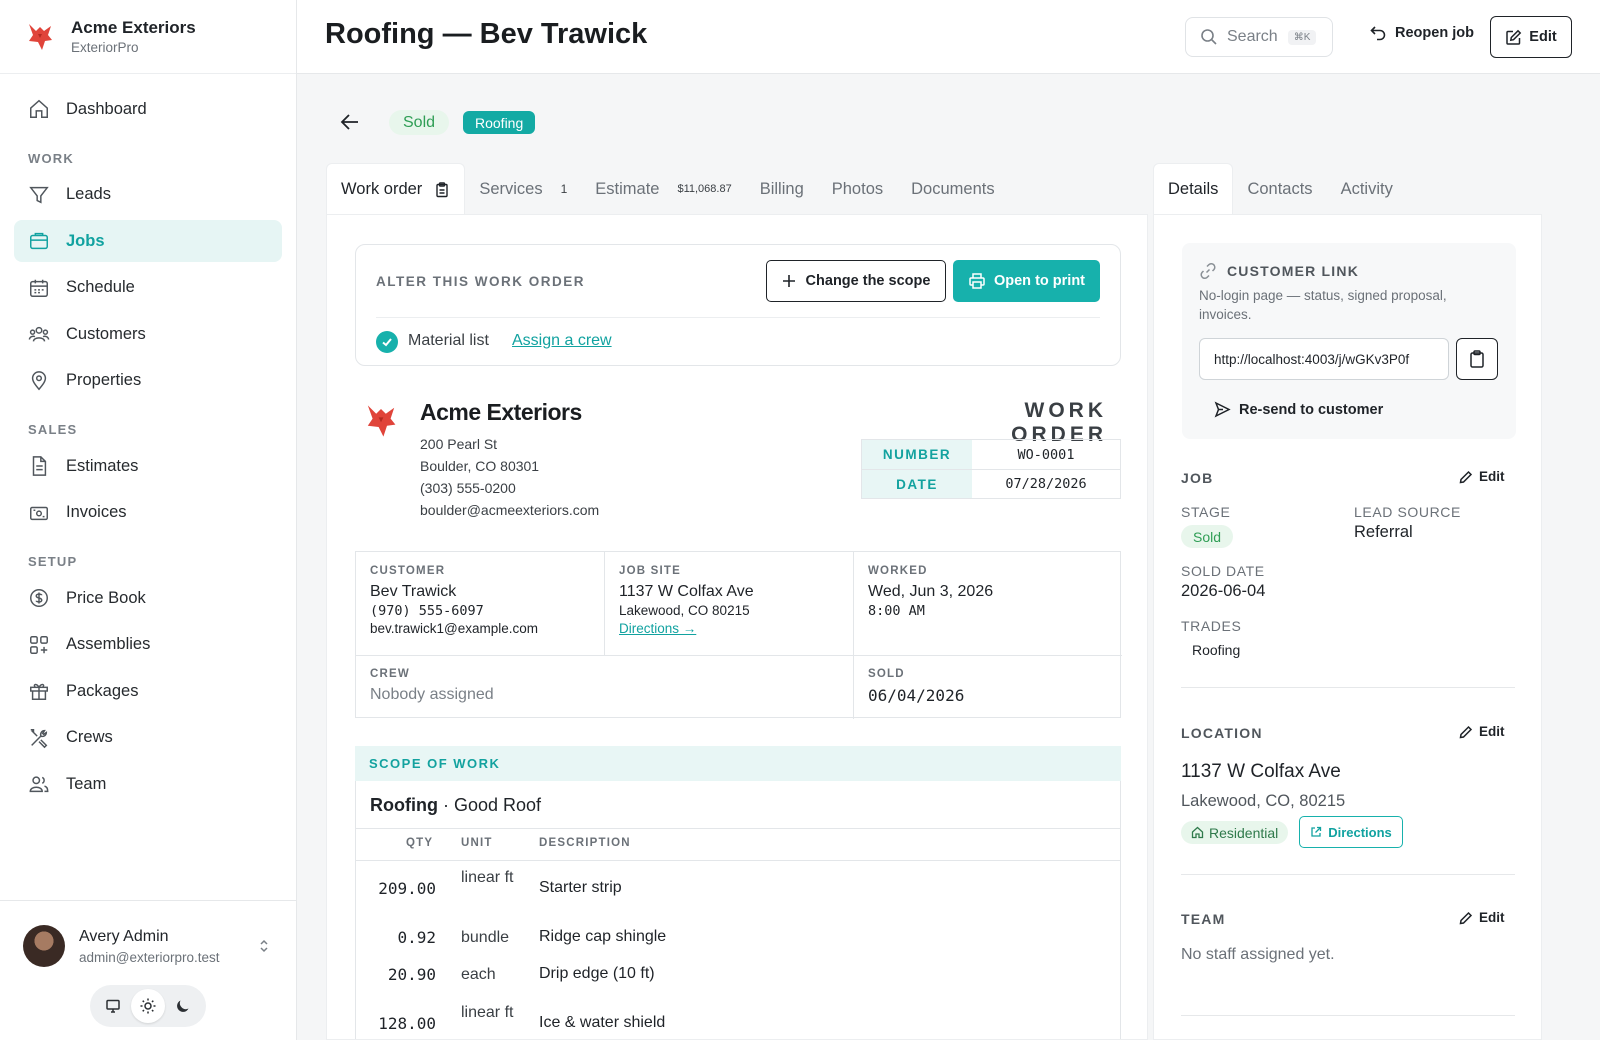  I want to click on customer-email: bev.trawick1@example.com, so click(454, 628).